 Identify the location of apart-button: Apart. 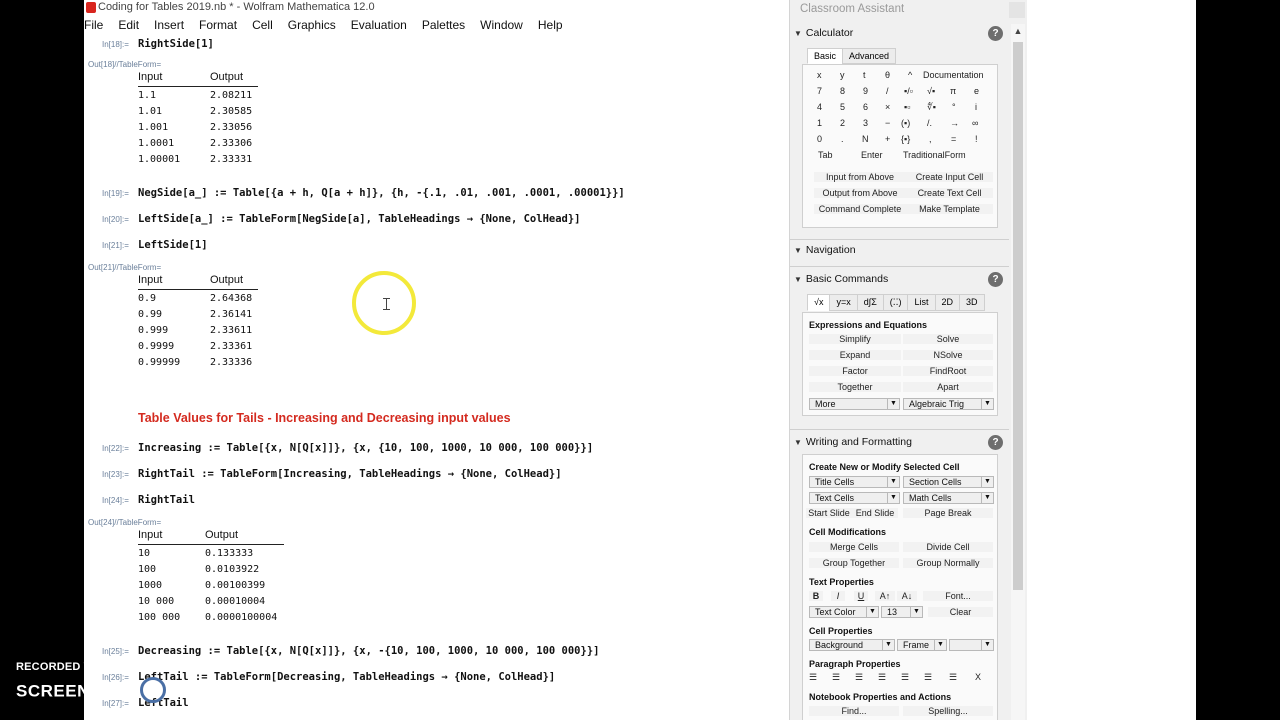
(948, 387).